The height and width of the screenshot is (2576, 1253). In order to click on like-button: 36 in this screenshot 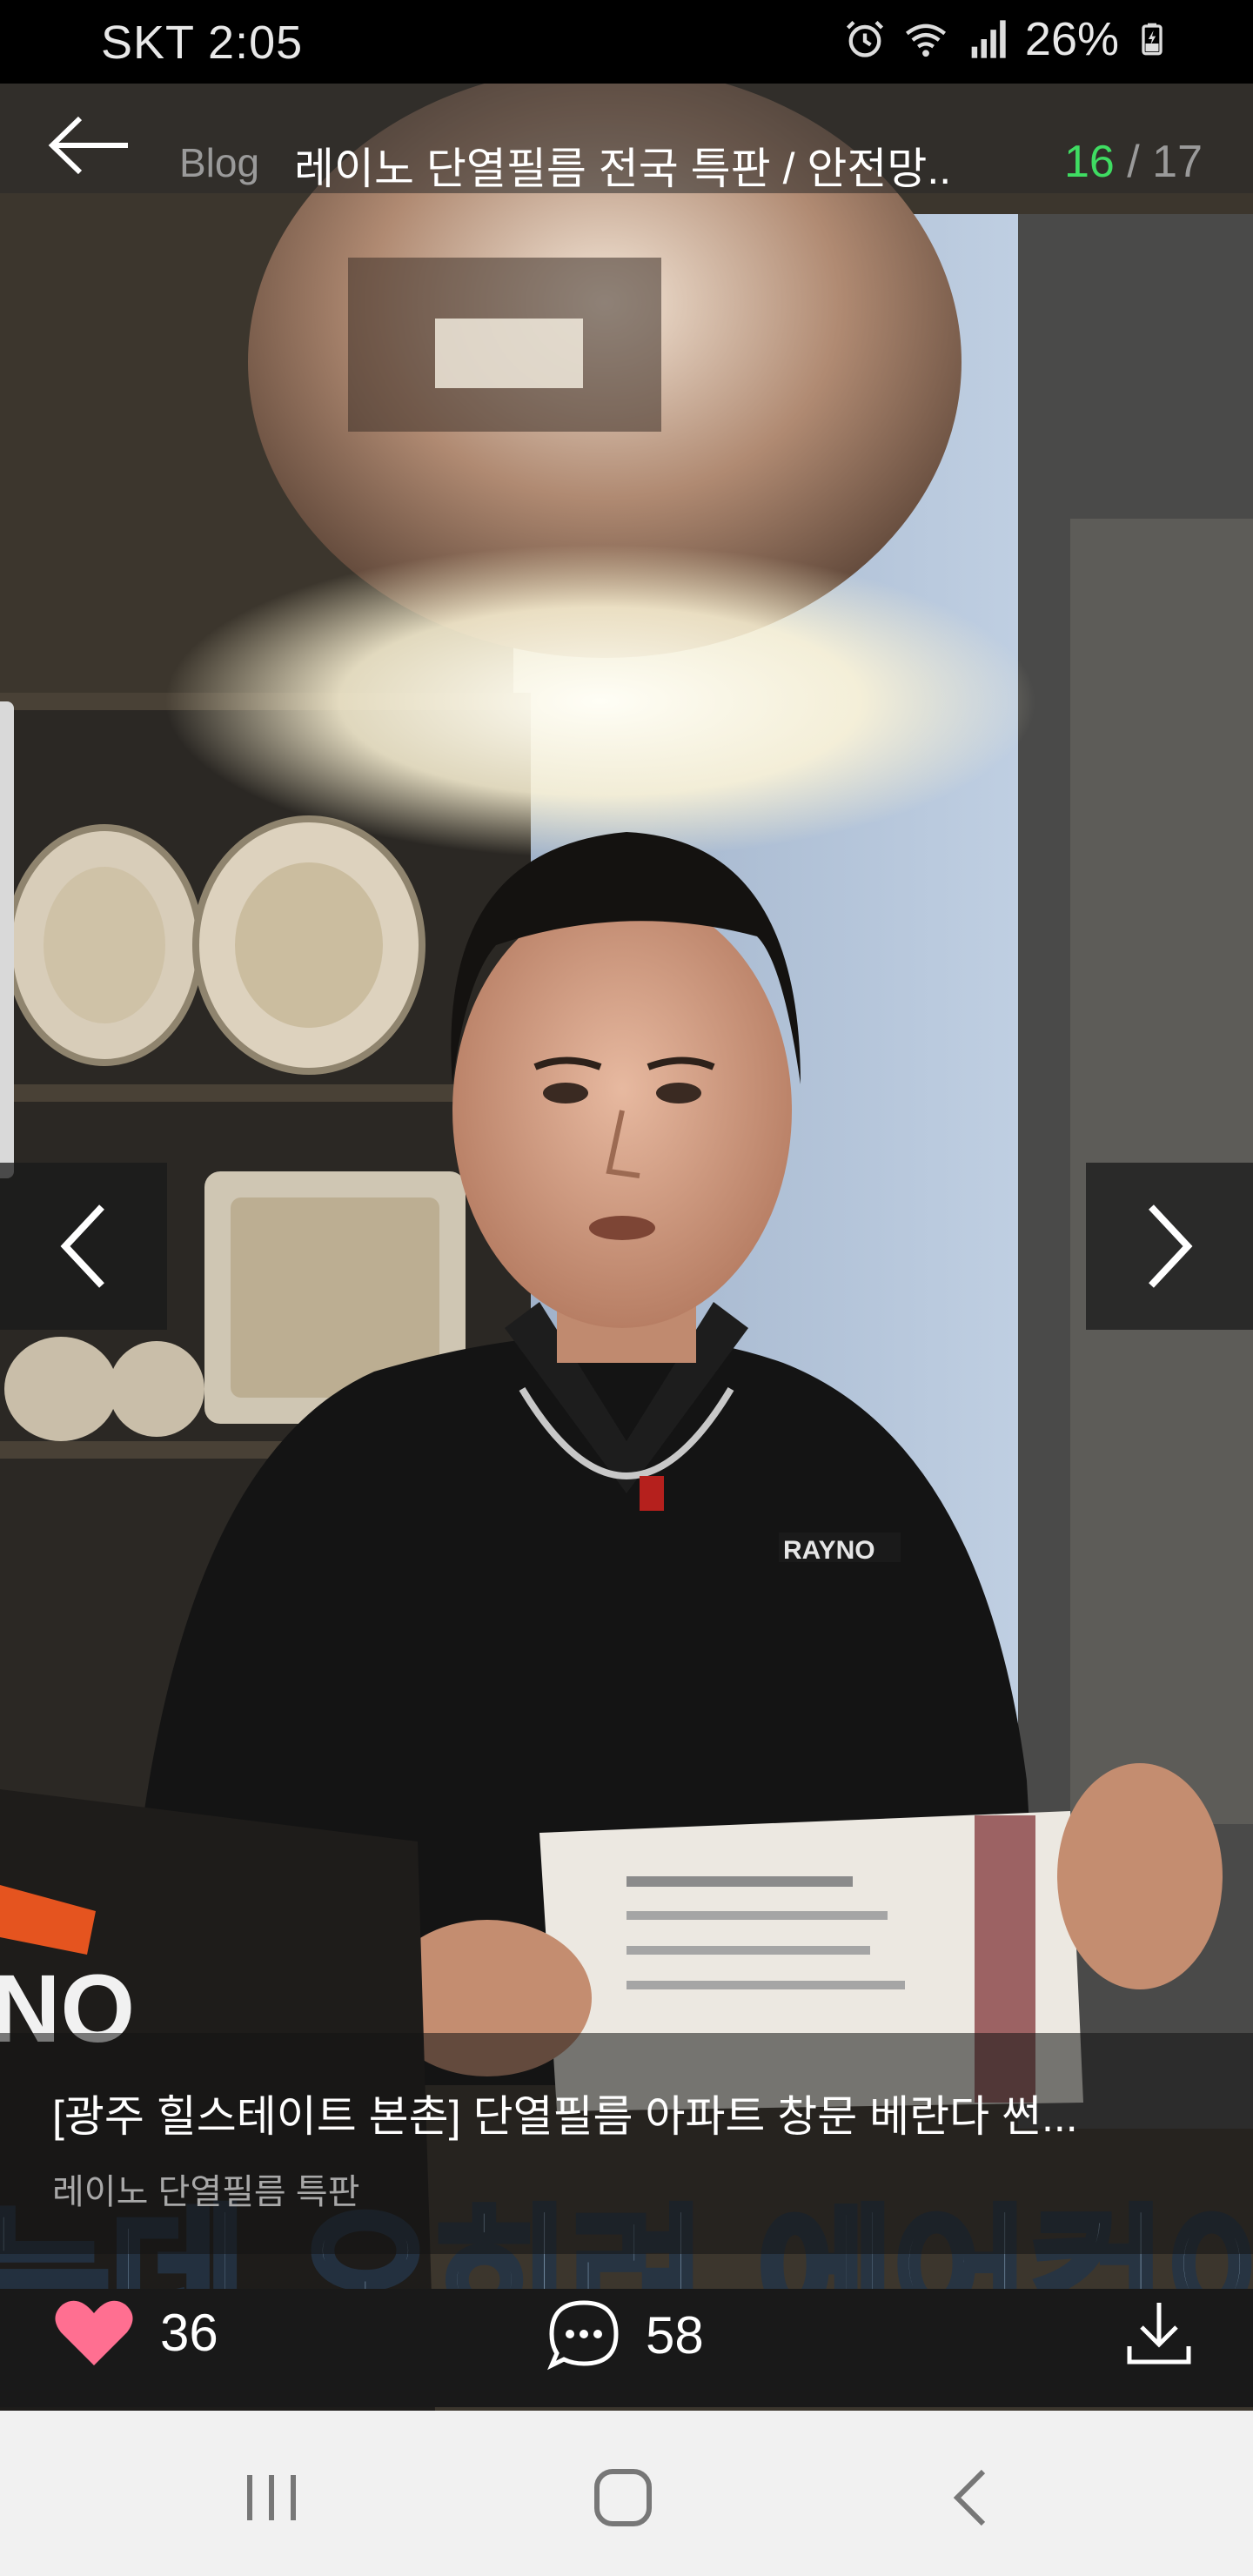, I will do `click(136, 2332)`.